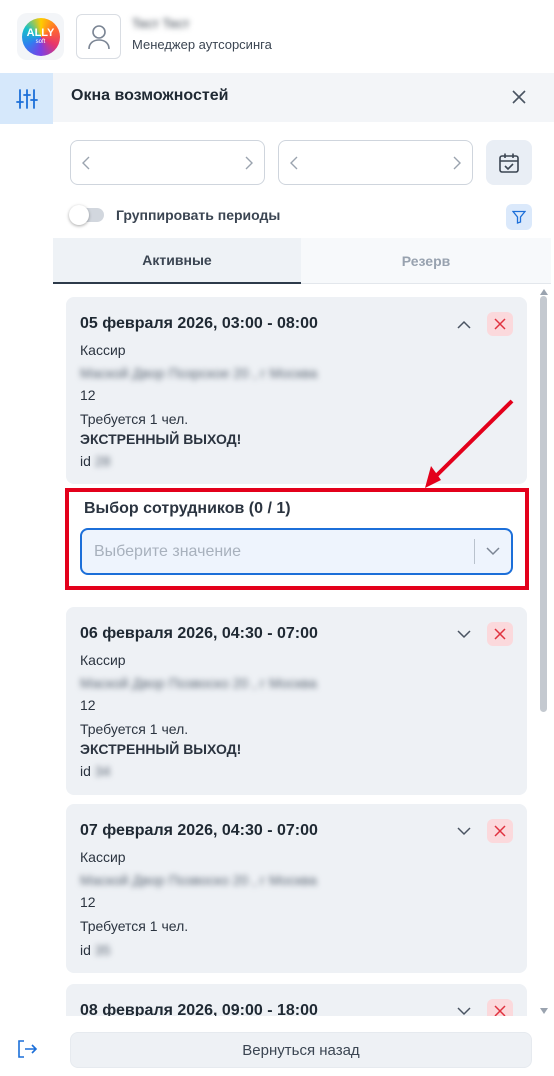 The width and height of the screenshot is (554, 1076). I want to click on logout-icon, so click(28, 1049).